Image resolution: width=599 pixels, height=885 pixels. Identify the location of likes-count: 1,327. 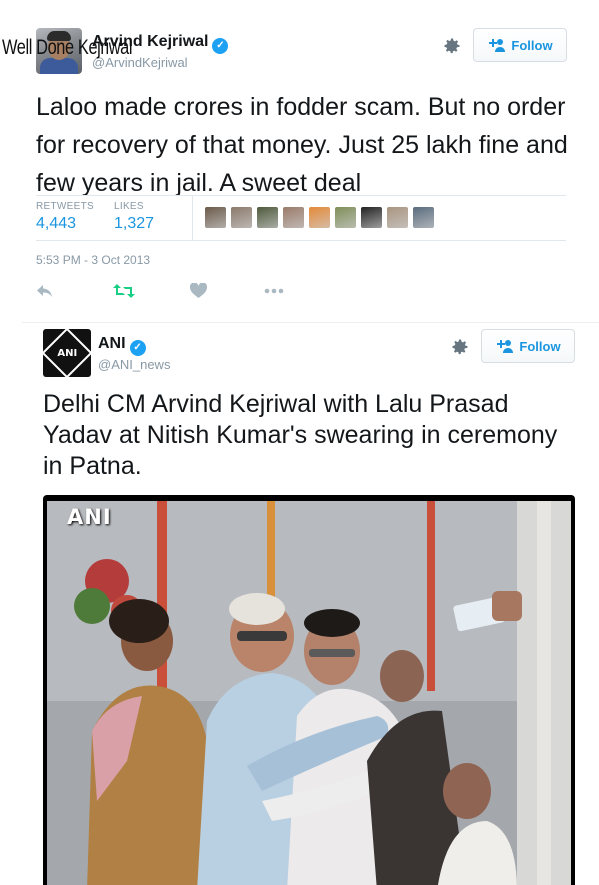
(134, 224).